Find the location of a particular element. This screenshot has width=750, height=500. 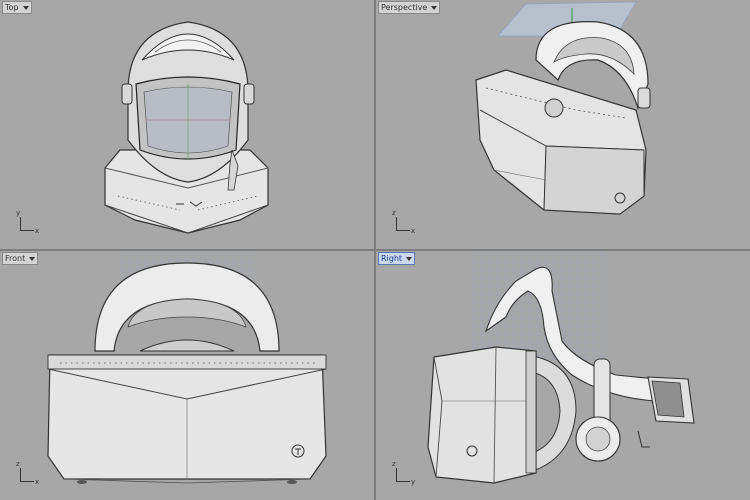

headset-top-view is located at coordinates (186, 127).